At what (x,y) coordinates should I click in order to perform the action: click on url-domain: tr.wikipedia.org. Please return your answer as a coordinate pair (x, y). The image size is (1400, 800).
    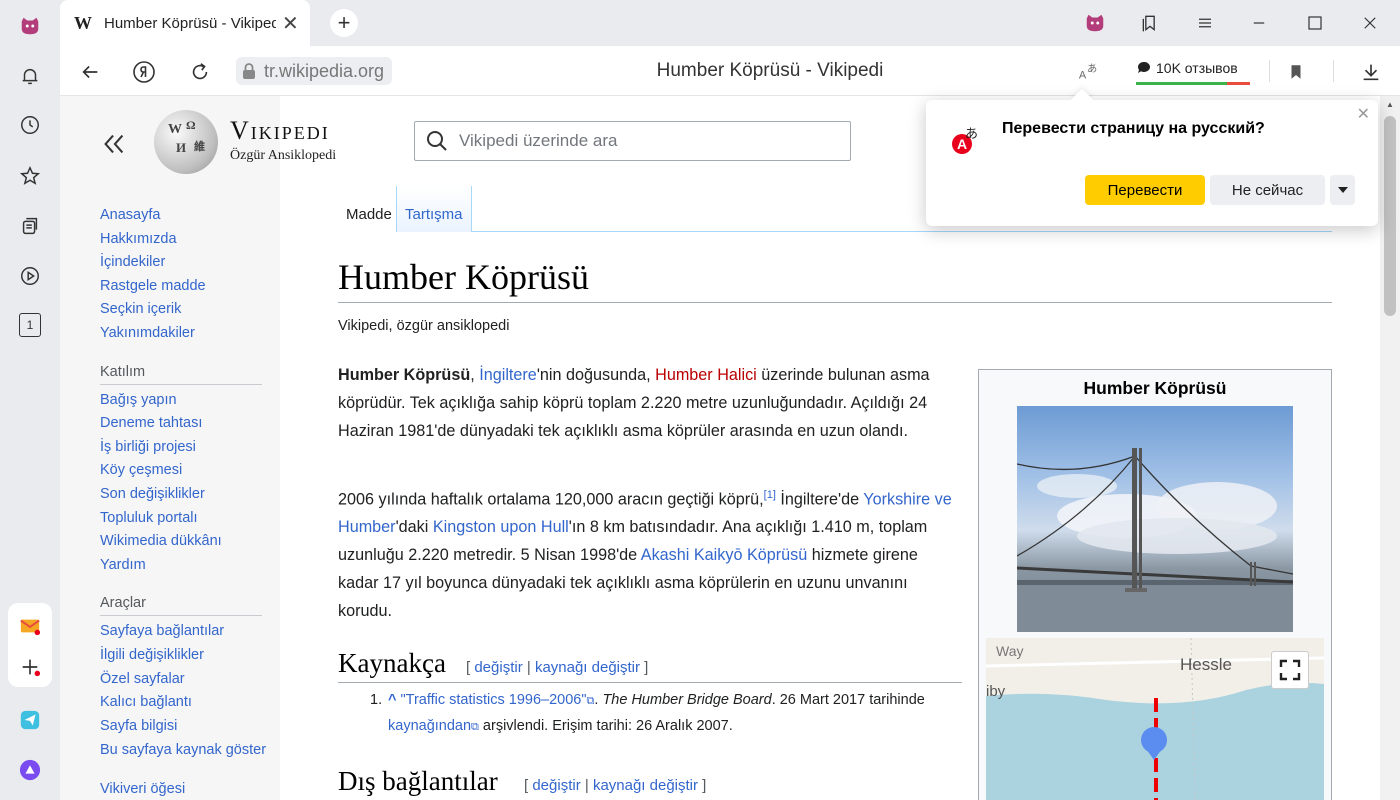
    Looking at the image, I should click on (324, 70).